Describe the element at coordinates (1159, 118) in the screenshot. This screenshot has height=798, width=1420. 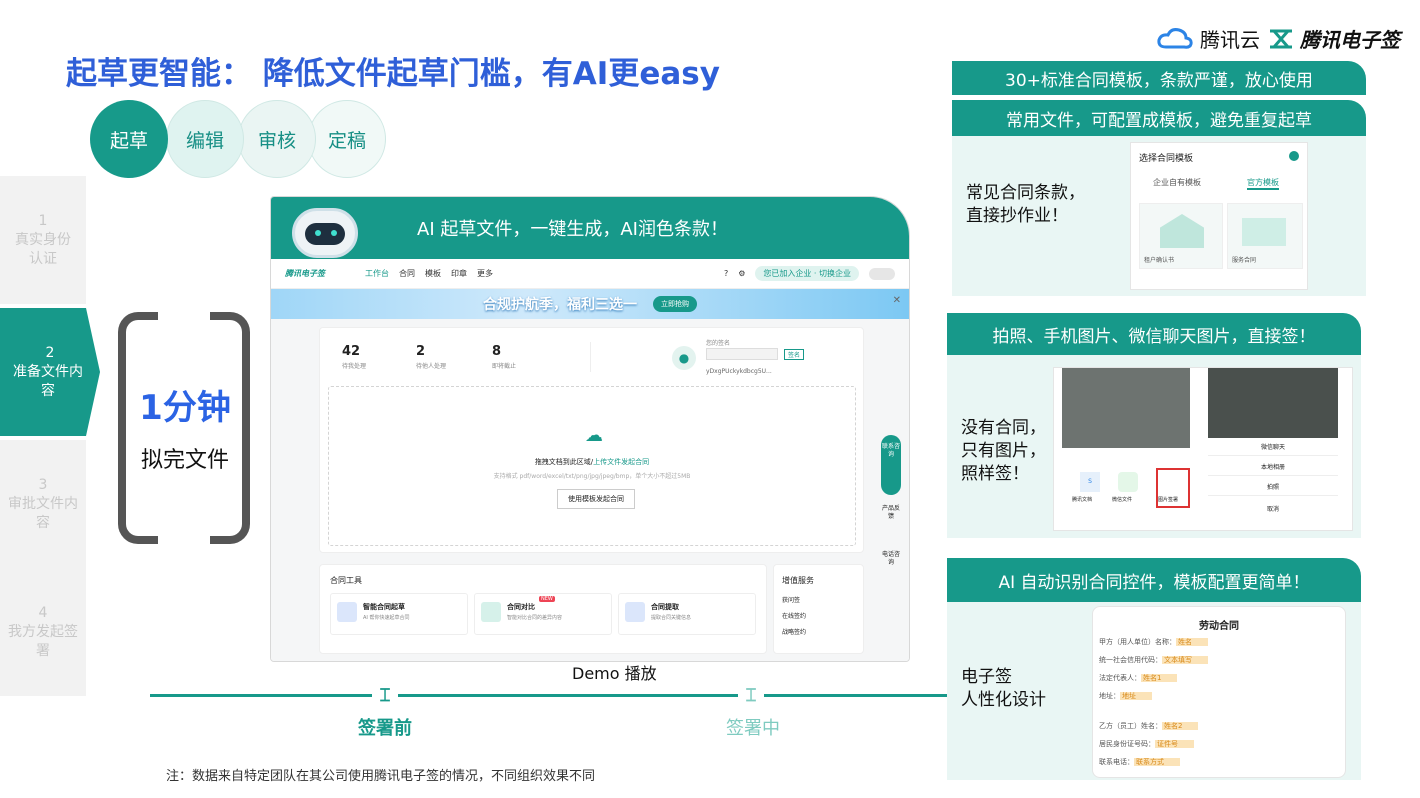
I see `feature-bar-reusable: 常用文件，可配置成模板，避免重复起草` at that location.